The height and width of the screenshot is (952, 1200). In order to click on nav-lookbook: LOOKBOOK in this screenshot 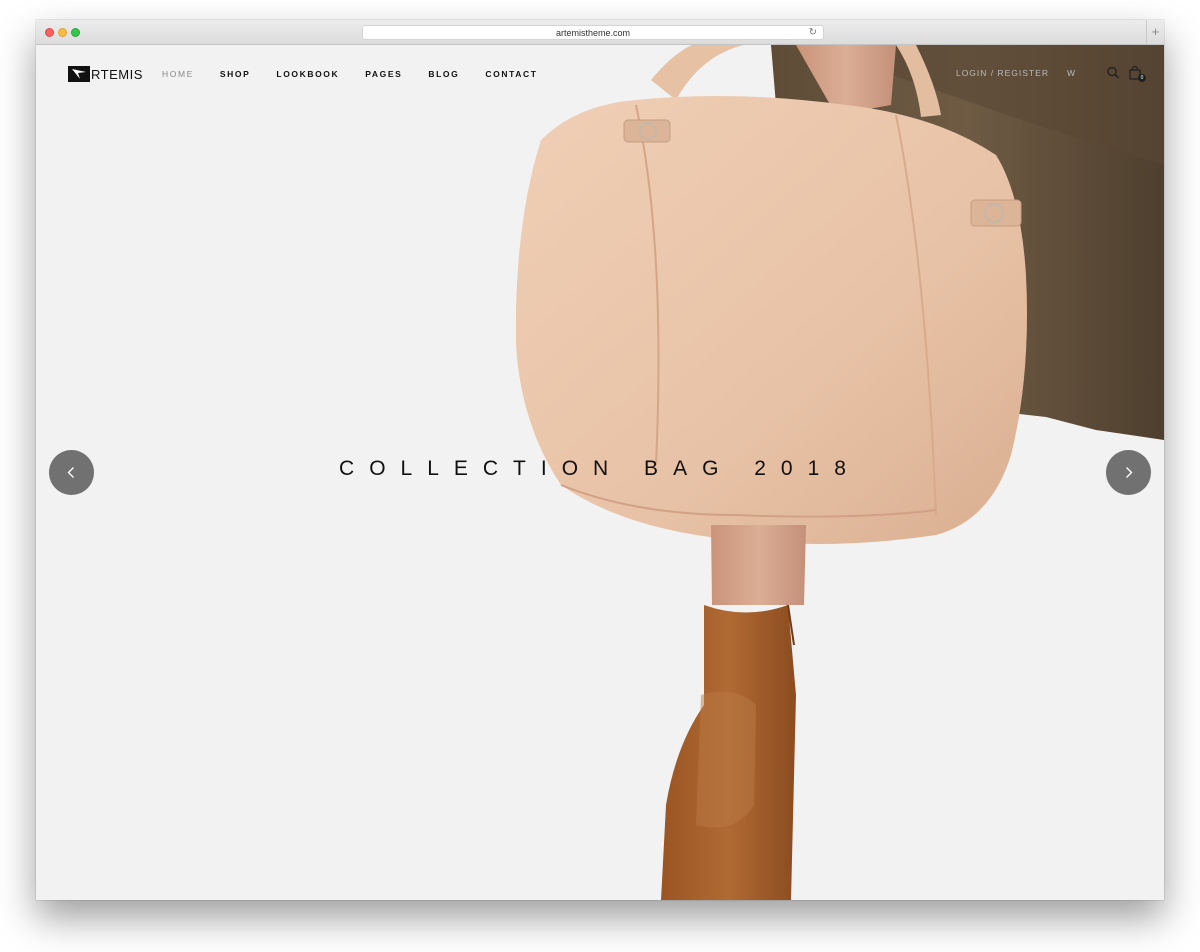, I will do `click(307, 74)`.